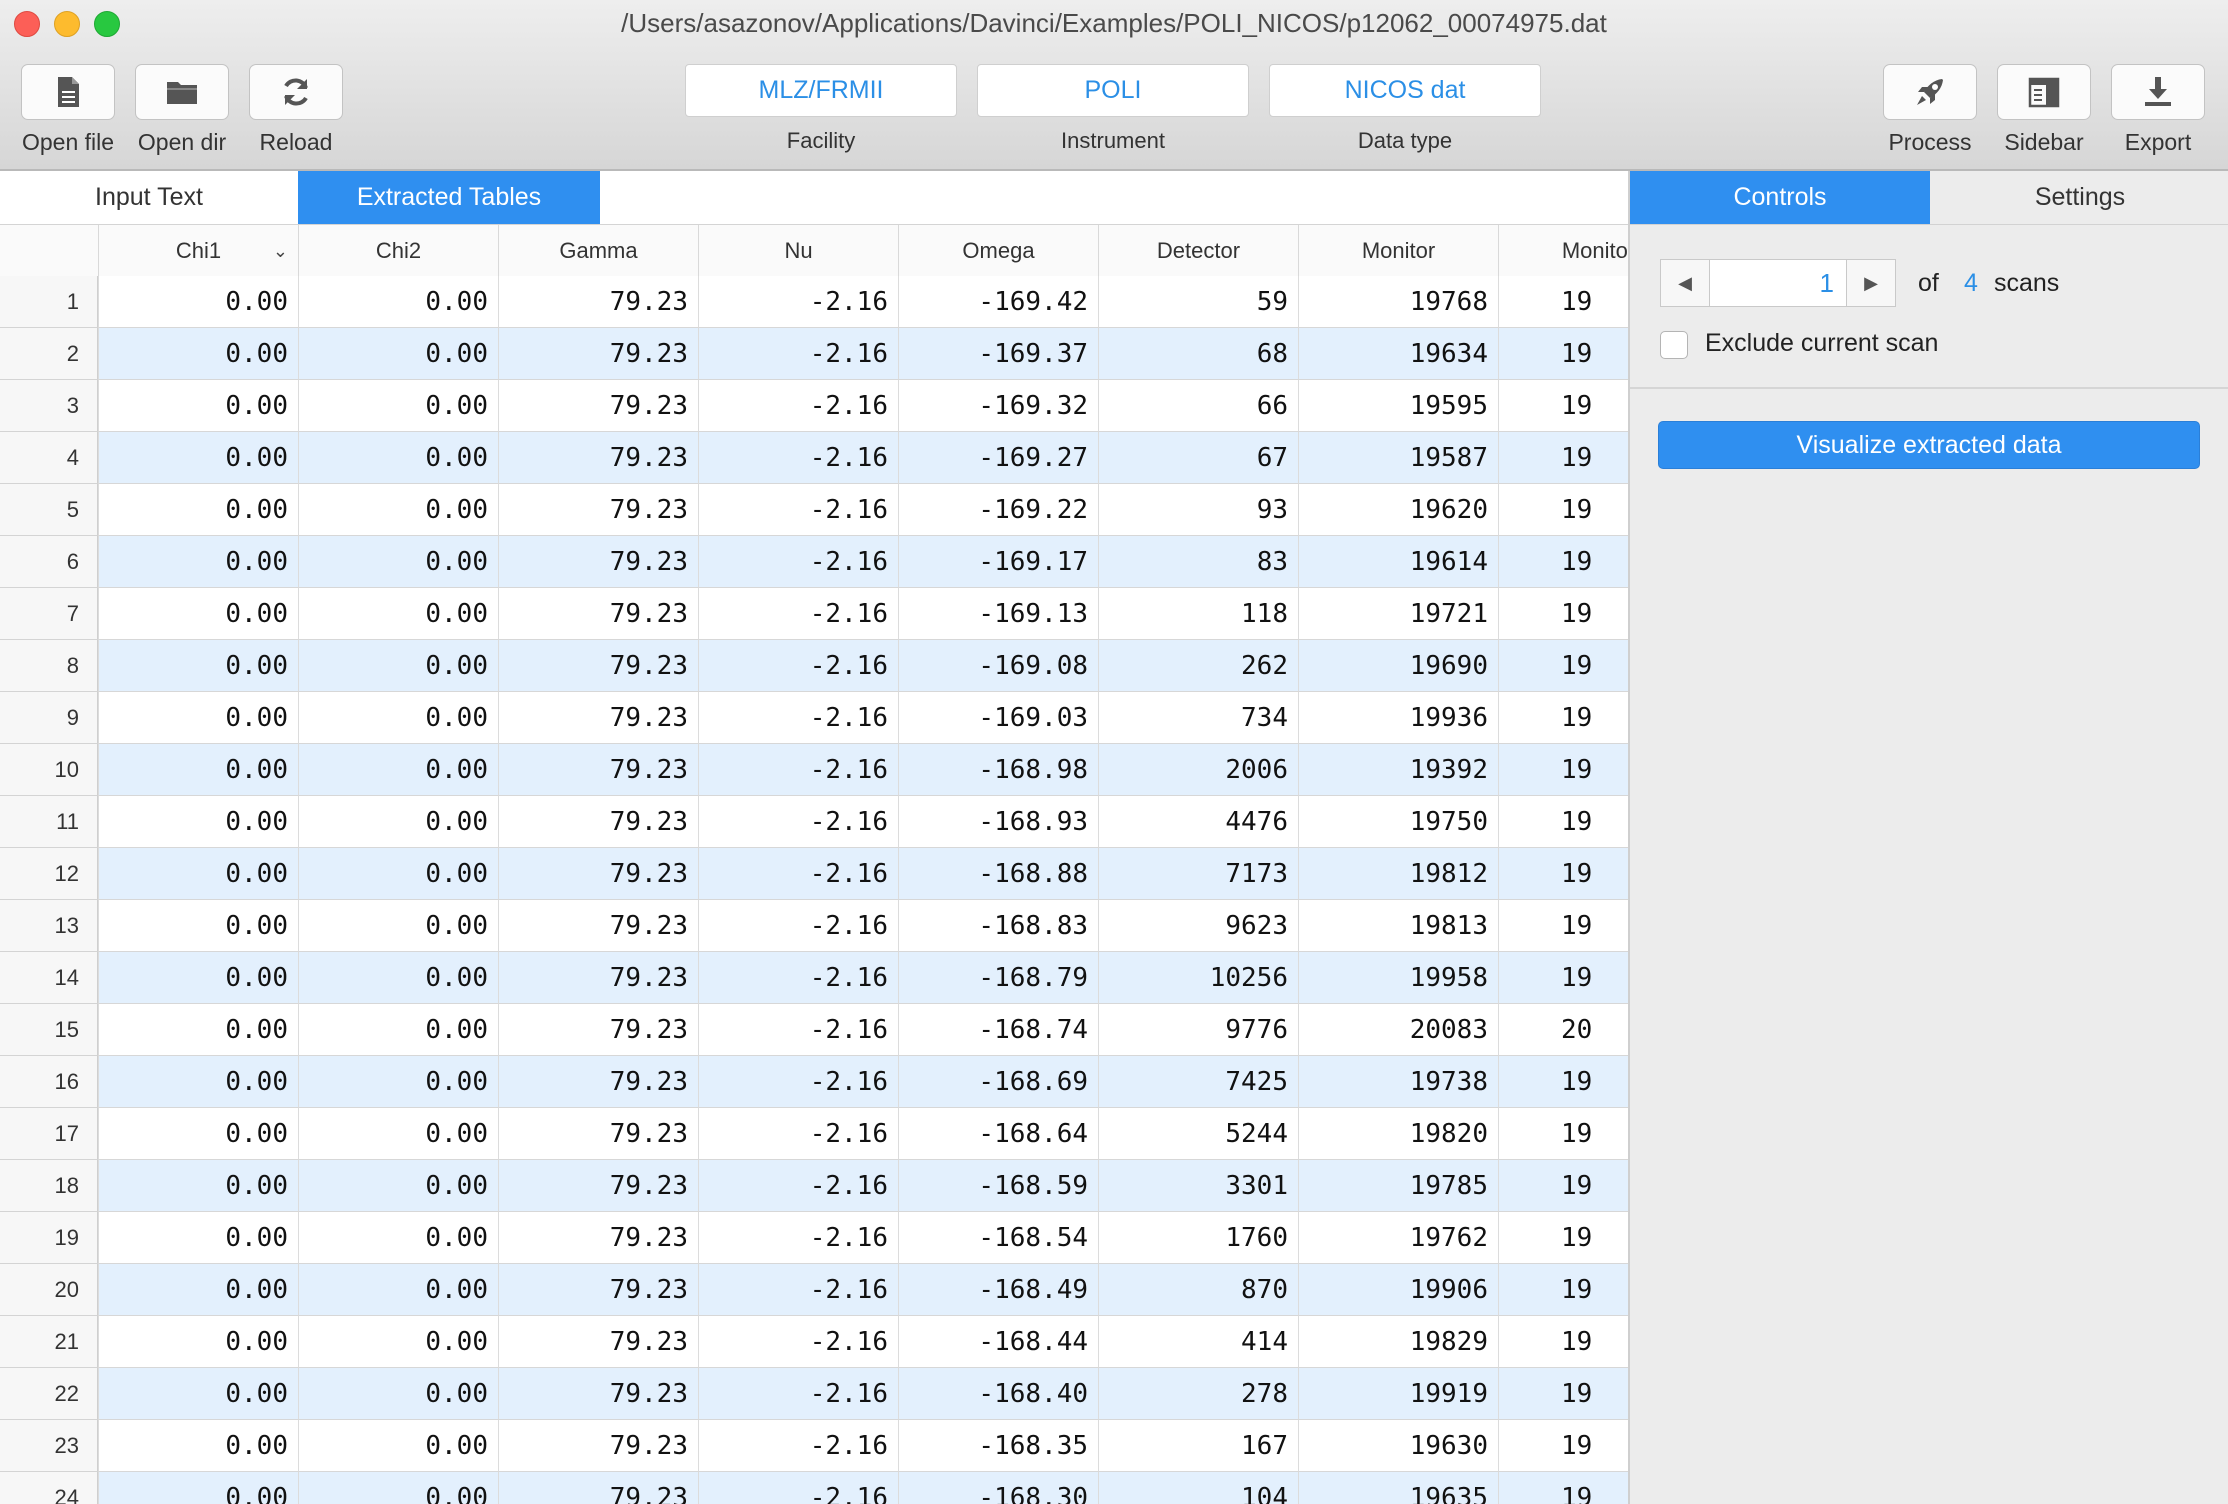 The image size is (2228, 1504). I want to click on table-cell: -169.03, so click(998, 718).